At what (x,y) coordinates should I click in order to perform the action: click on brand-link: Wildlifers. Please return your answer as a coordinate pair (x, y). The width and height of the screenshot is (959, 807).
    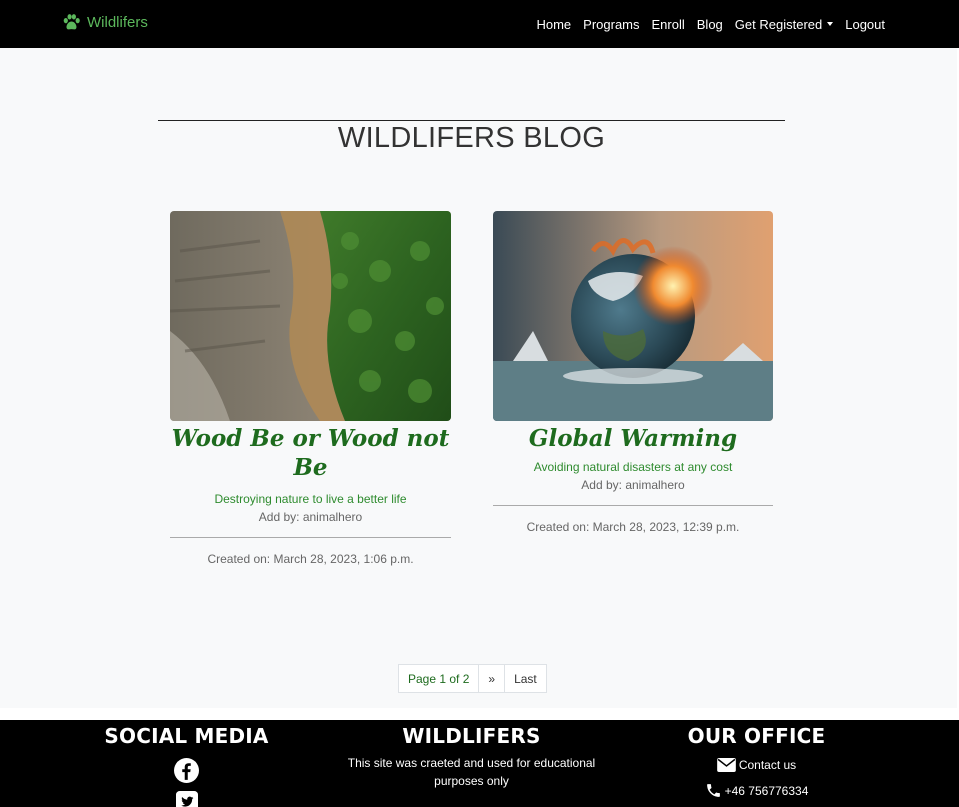
    Looking at the image, I should click on (105, 22).